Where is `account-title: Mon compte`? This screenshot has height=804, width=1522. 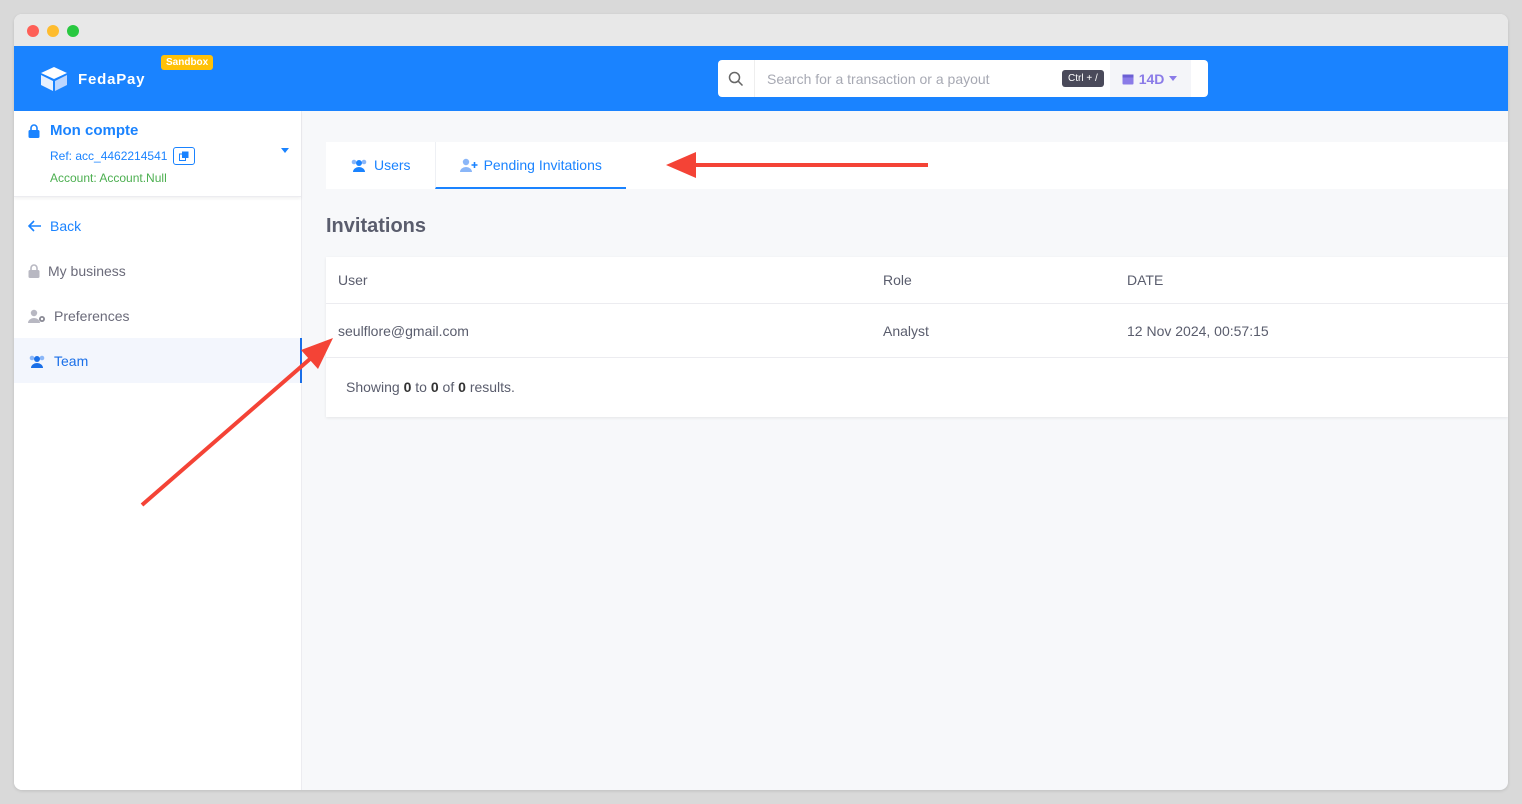
account-title: Mon compte is located at coordinates (94, 130).